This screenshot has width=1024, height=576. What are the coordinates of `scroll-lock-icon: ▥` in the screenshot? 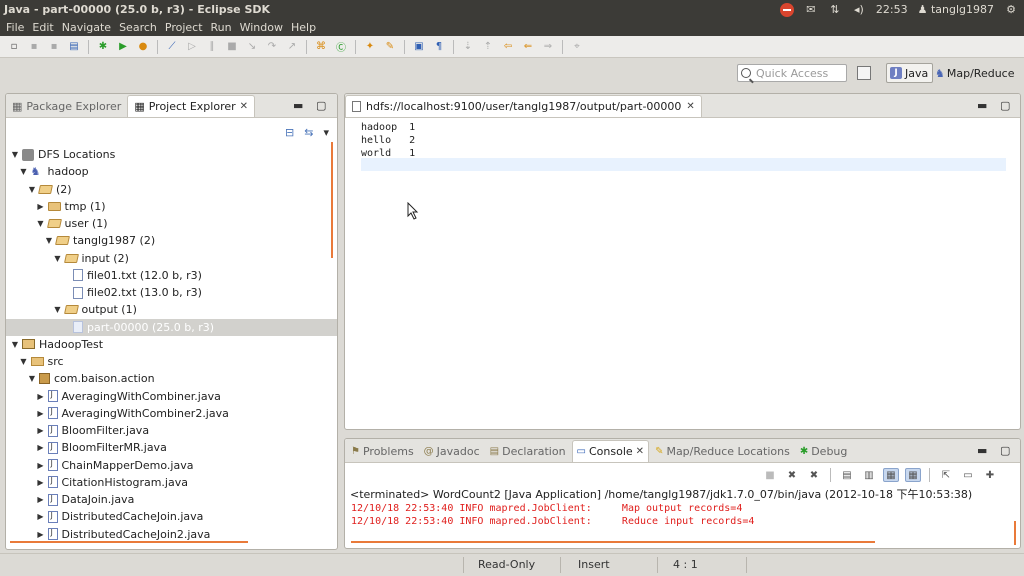 It's located at (869, 475).